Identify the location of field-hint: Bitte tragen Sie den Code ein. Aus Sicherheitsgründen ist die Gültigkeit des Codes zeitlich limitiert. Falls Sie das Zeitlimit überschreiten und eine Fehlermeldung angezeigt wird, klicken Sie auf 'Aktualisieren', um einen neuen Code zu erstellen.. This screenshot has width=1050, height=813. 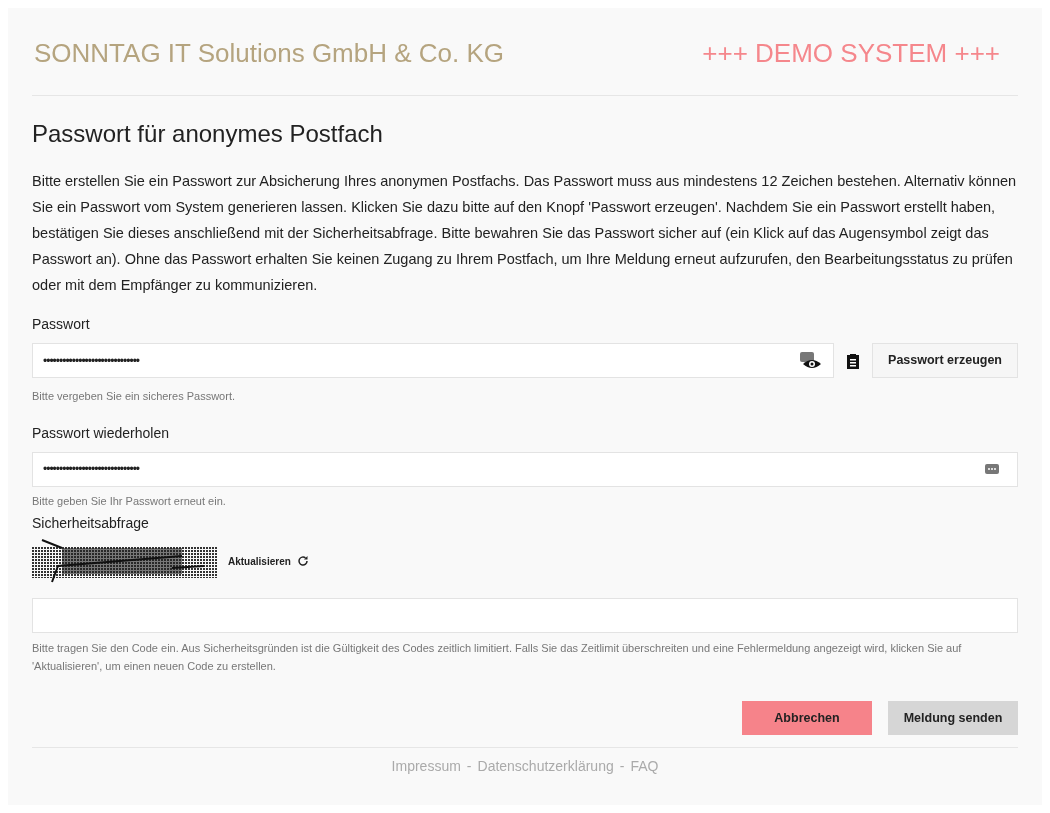
(497, 657).